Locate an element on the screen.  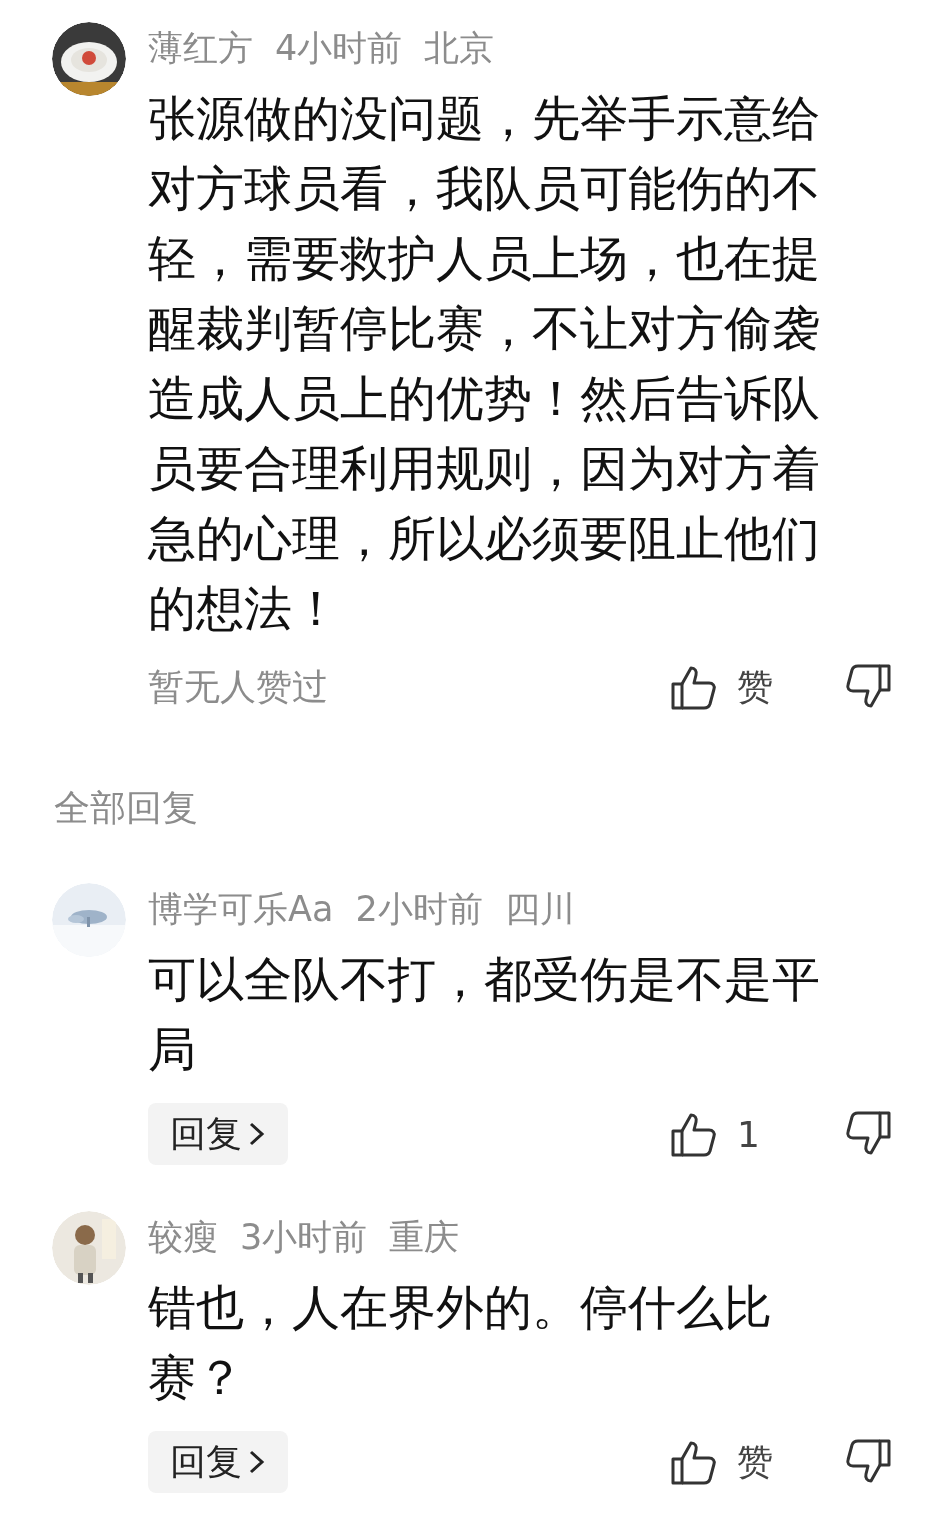
reply-text: 错也，人在界外的。停什么比赛？ is located at coordinates (460, 1343).